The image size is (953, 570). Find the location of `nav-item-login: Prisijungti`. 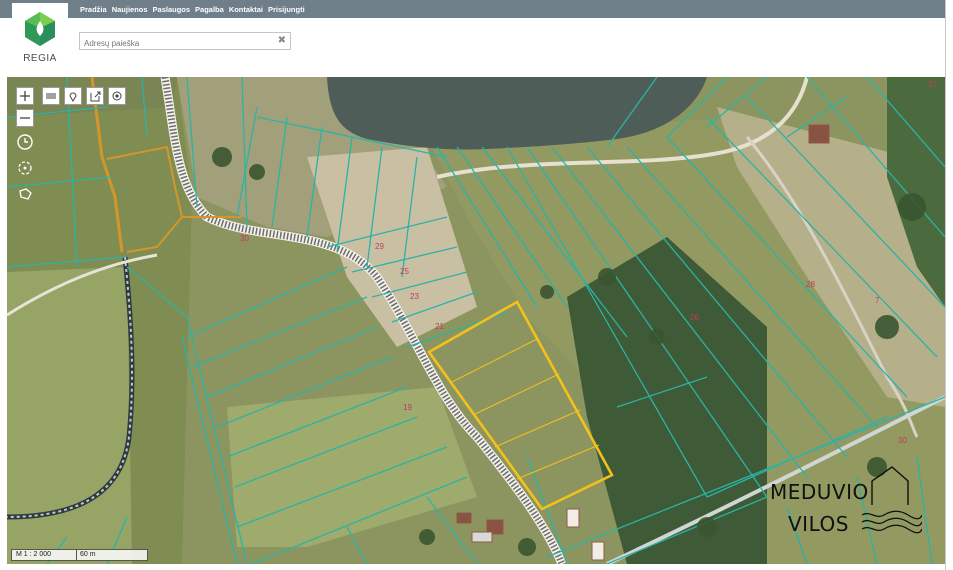

nav-item-login: Prisijungti is located at coordinates (286, 9).